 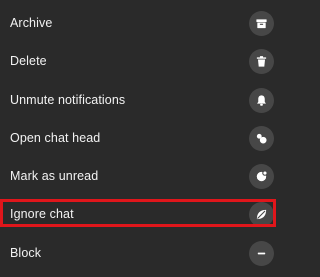 What do you see at coordinates (140, 100) in the screenshot?
I see `menu-item-unmute-notifications: Unmute notifications` at bounding box center [140, 100].